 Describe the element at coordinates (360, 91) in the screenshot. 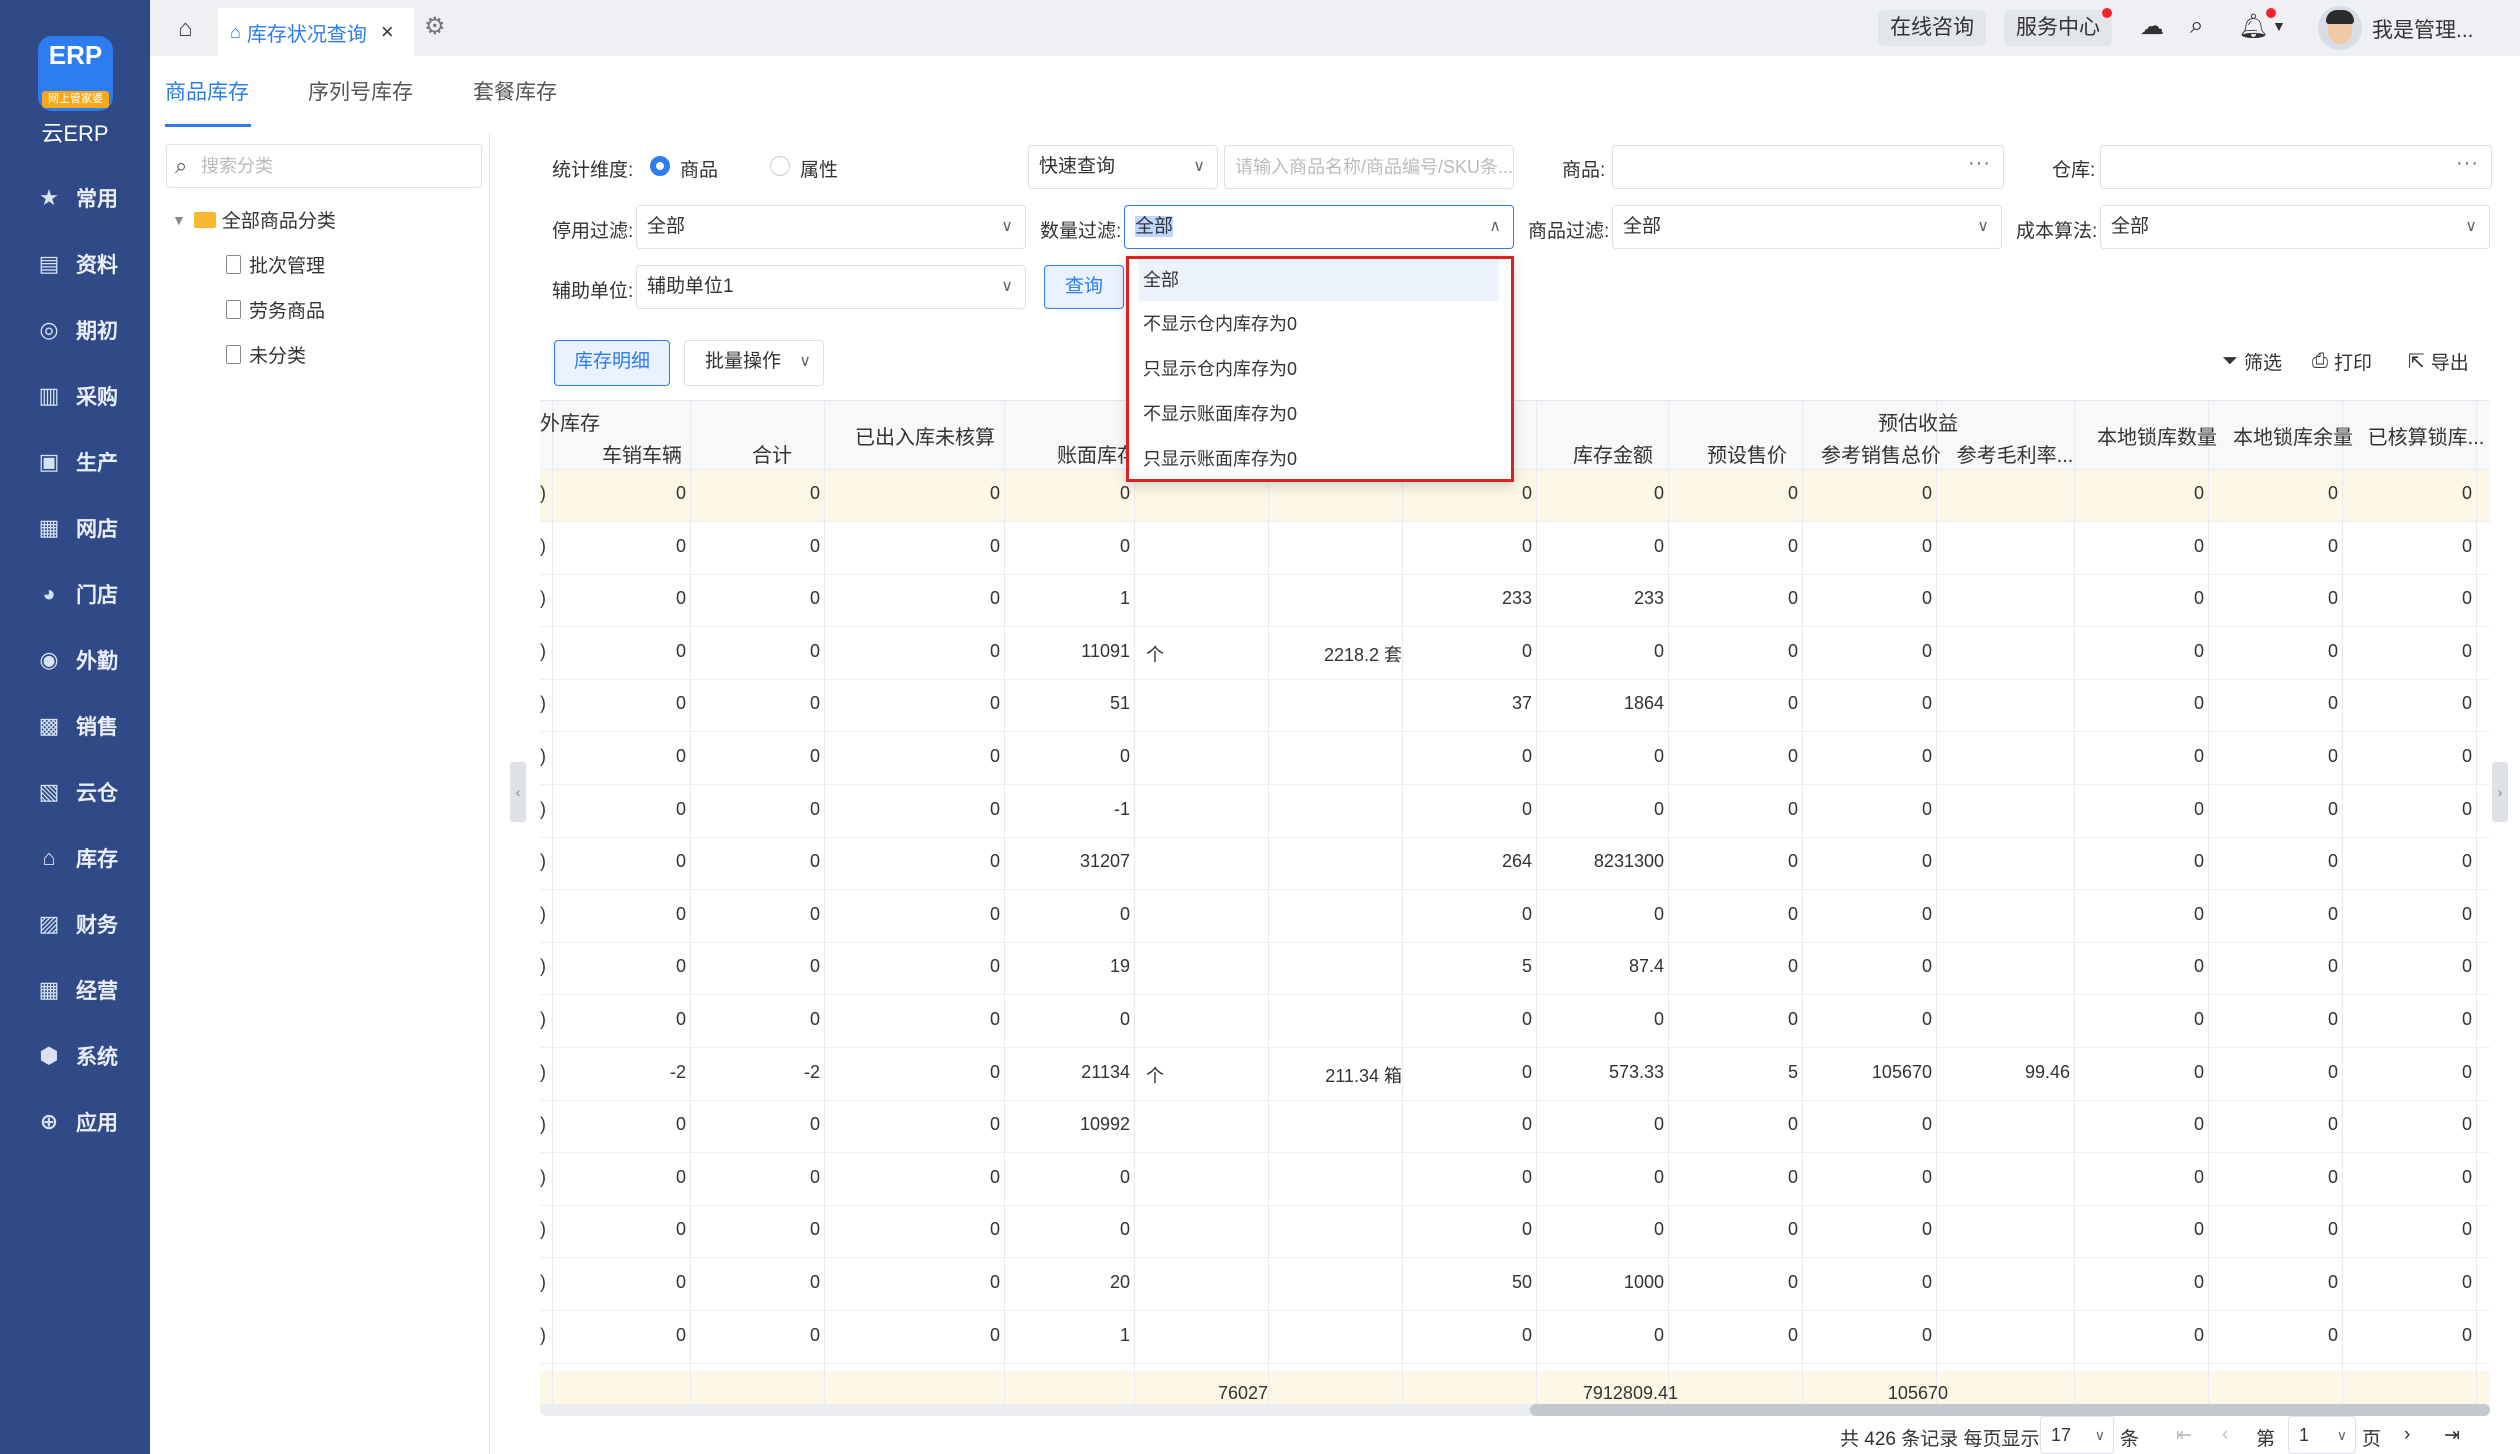

I see `subtab-serial-stock: 序列号库存` at that location.